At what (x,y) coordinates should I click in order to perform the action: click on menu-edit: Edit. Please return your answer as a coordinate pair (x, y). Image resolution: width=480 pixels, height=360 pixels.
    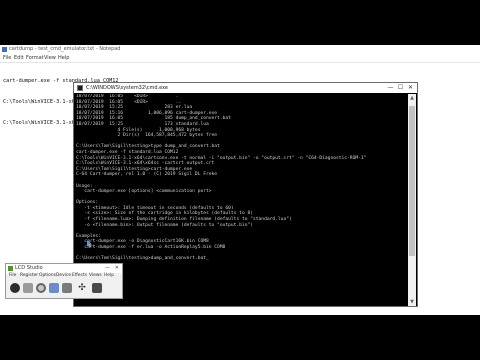
    Looking at the image, I should click on (19, 58).